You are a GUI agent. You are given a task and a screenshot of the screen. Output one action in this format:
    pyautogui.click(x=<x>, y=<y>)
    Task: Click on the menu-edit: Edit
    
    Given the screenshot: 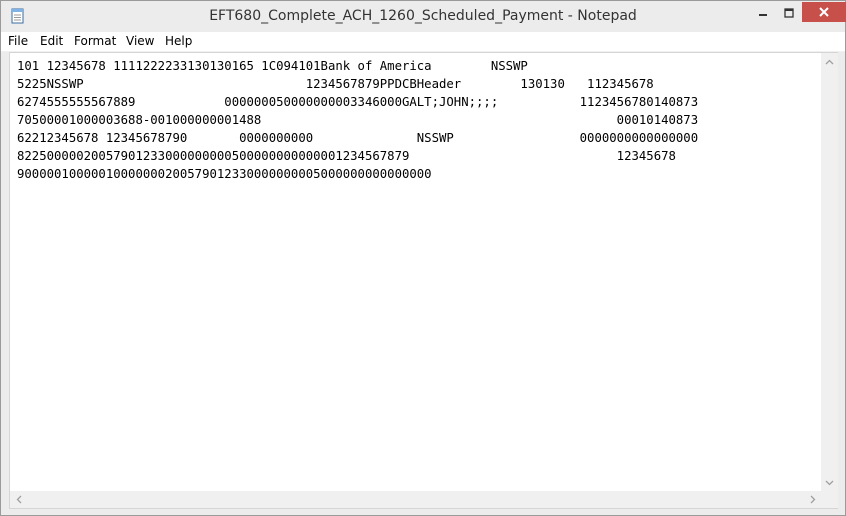 What is the action you would take?
    pyautogui.click(x=51, y=41)
    